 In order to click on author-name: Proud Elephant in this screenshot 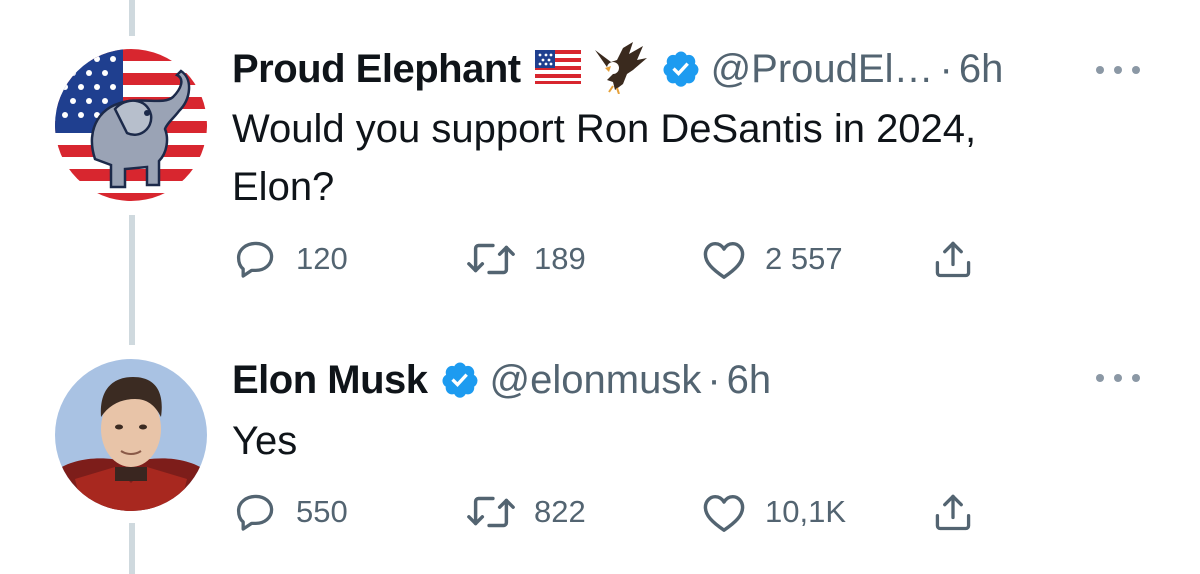, I will do `click(376, 69)`.